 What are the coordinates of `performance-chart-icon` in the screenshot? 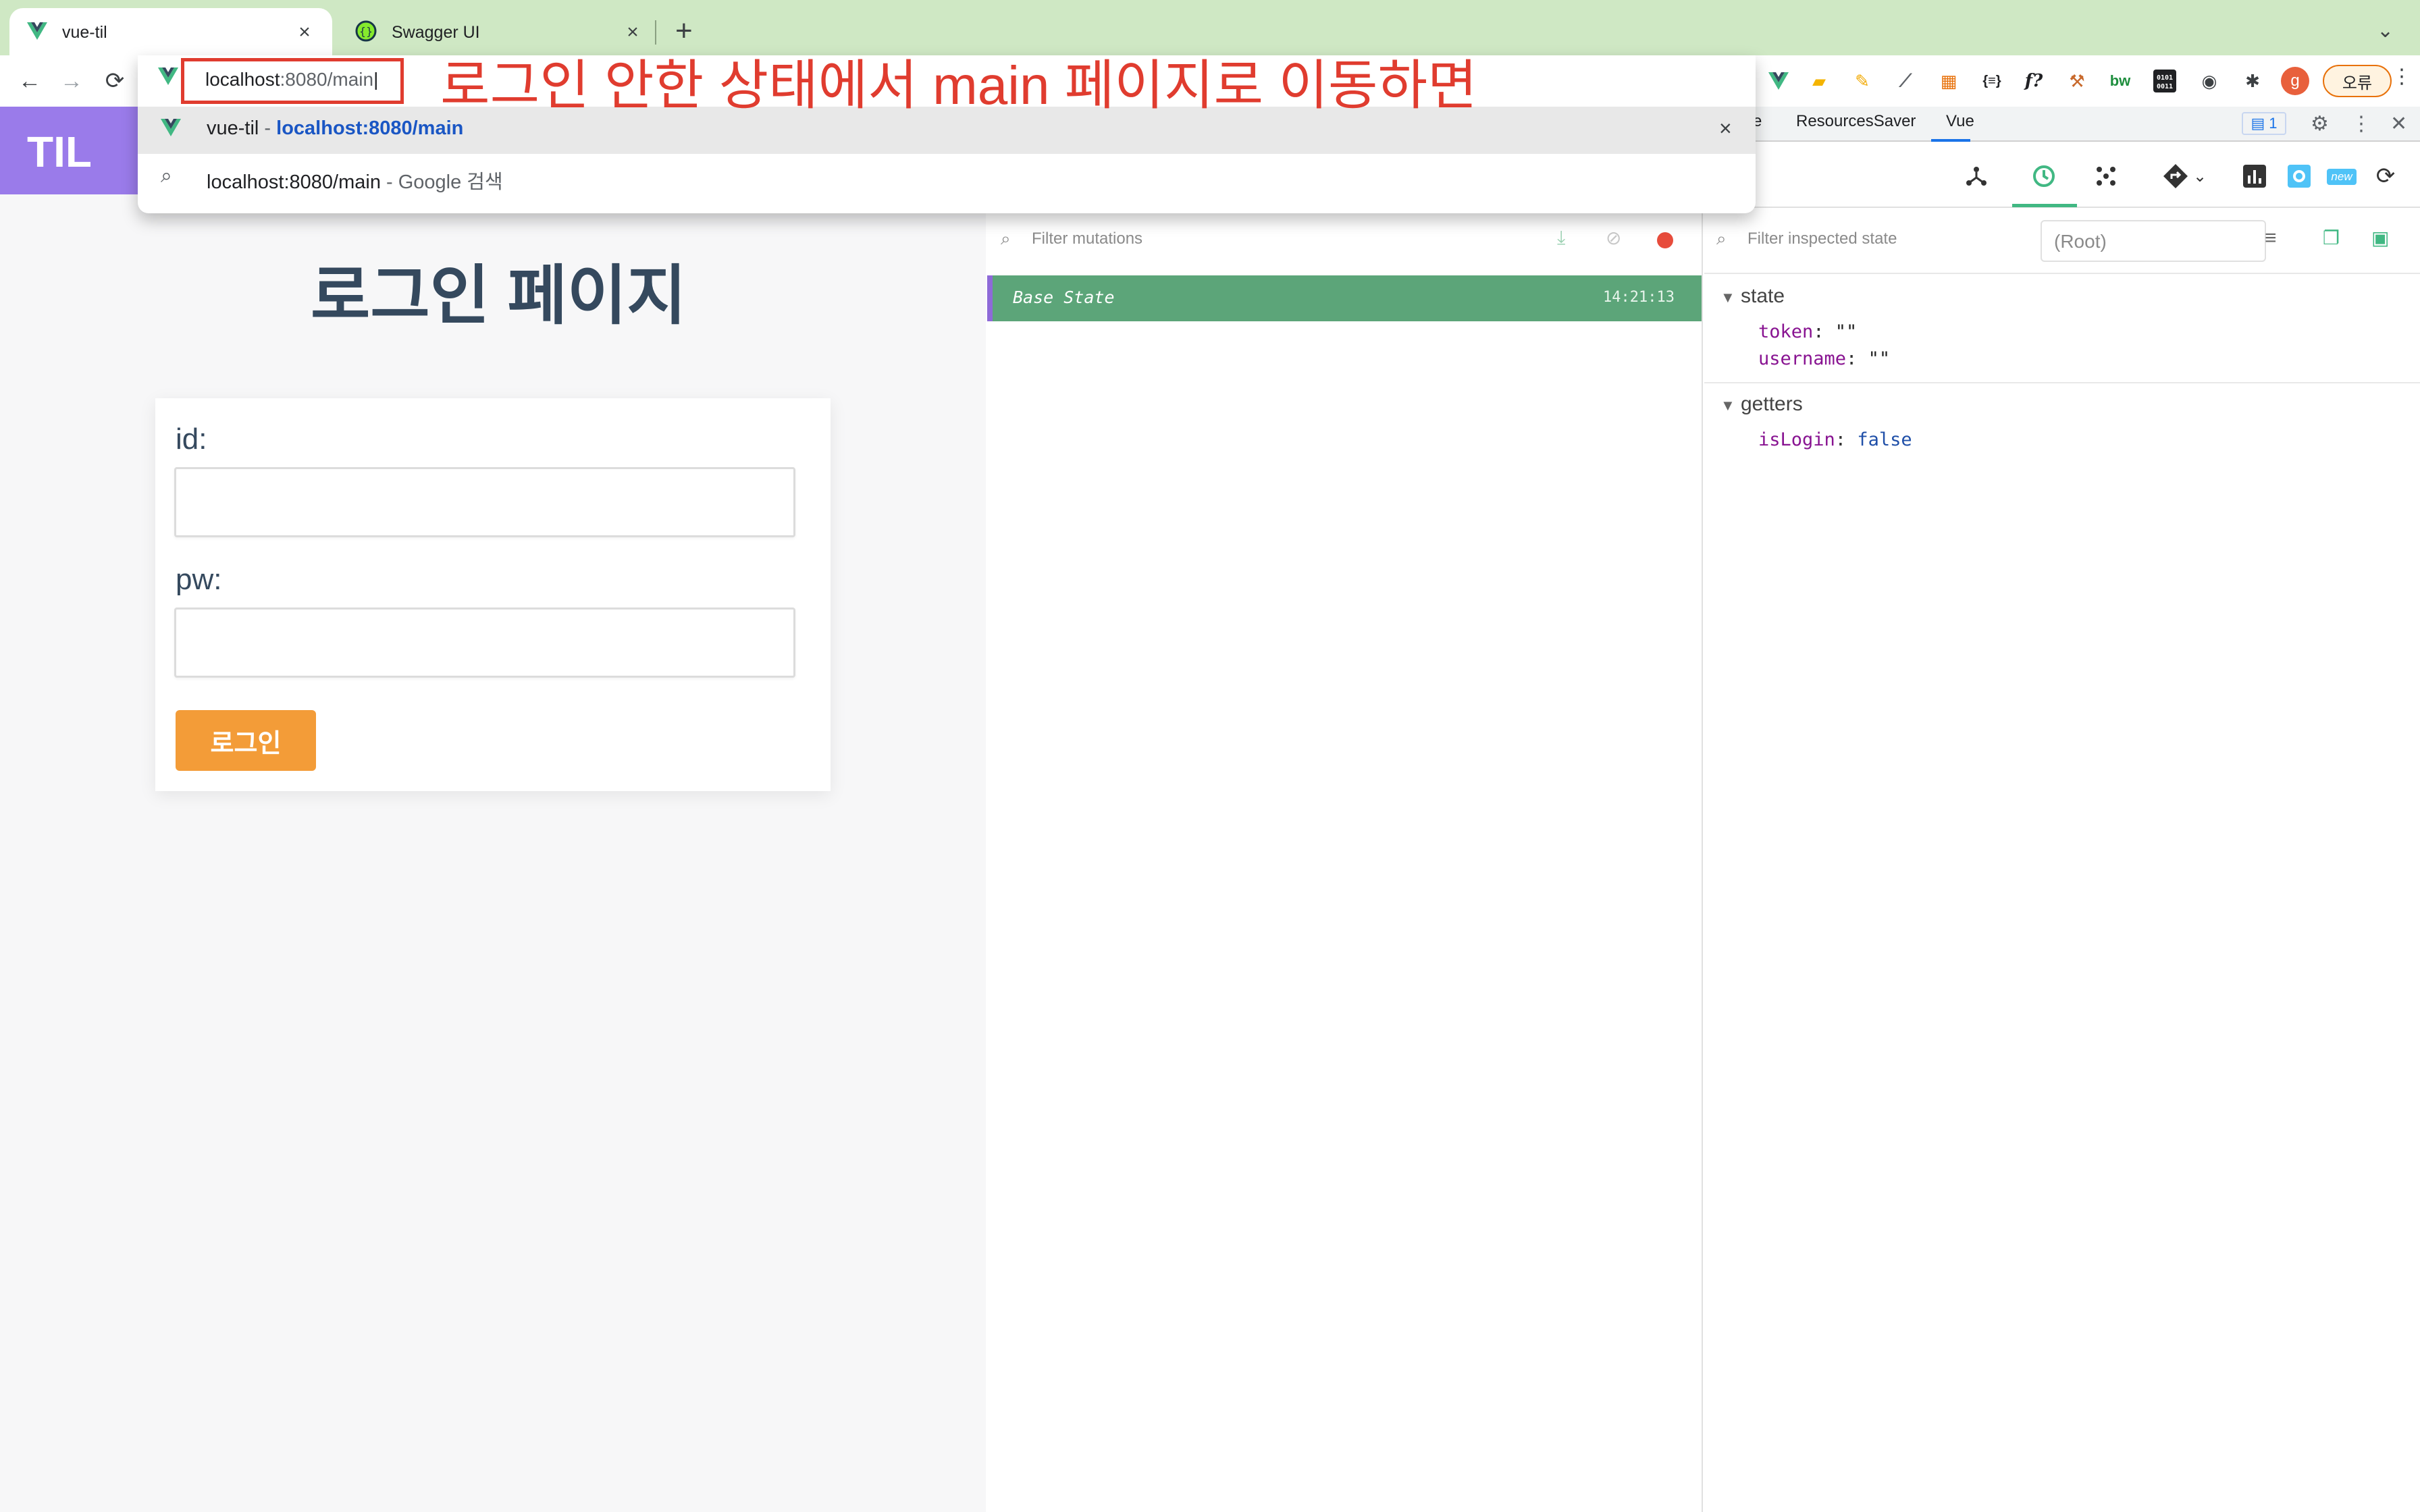 It's located at (2254, 176).